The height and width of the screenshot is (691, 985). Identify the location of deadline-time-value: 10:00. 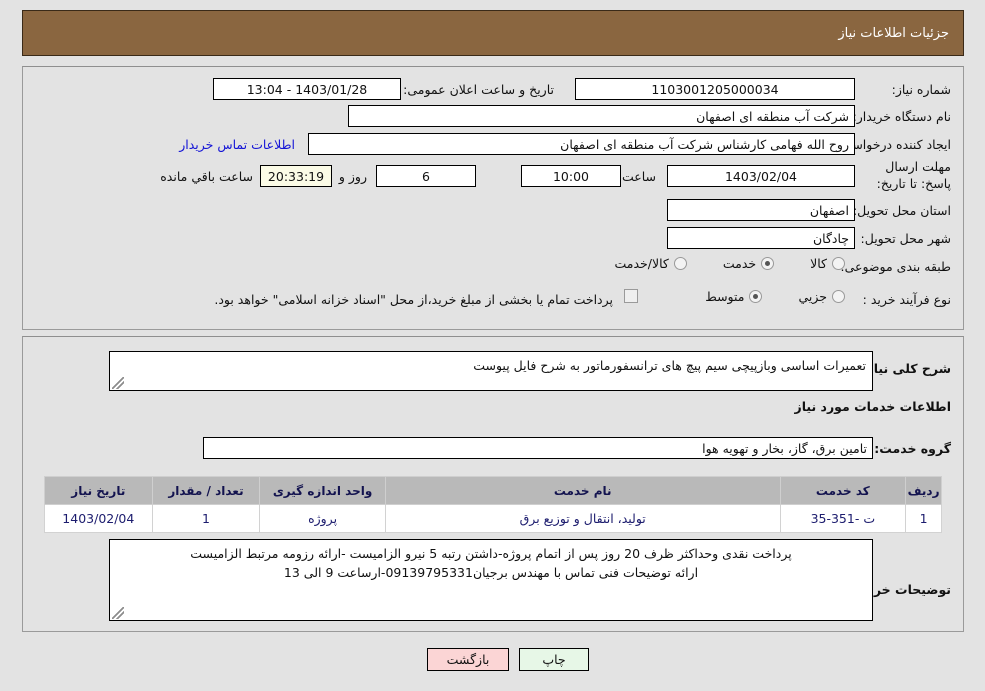
(571, 176).